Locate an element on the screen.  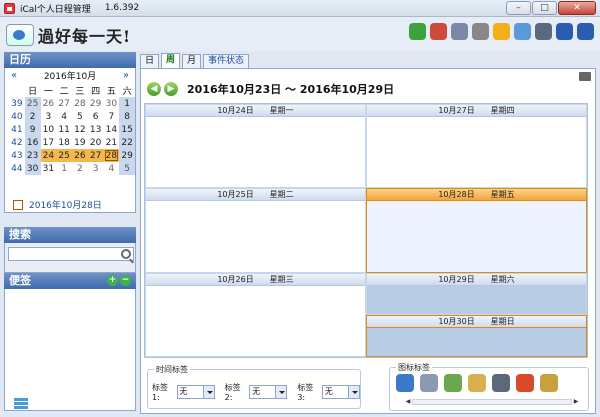
stack-icon is located at coordinates (21, 403).